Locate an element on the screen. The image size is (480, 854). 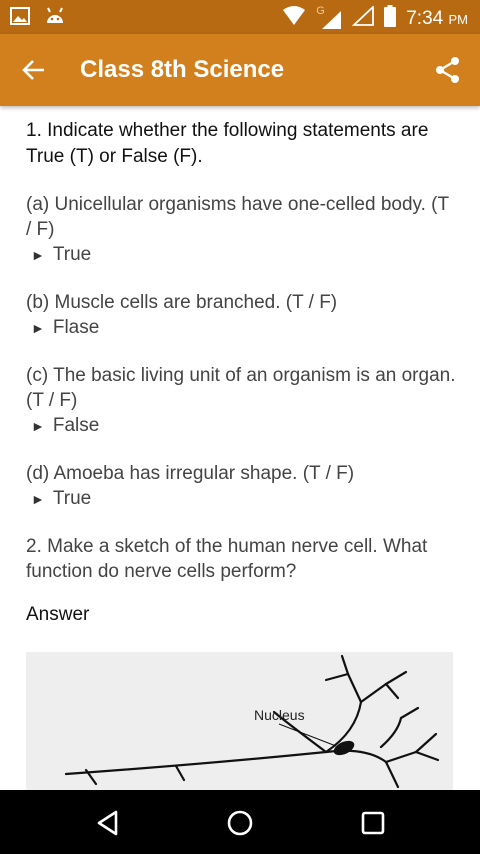
statement-b: (b) Muscle cells are branched. (T / F) is located at coordinates (182, 302).